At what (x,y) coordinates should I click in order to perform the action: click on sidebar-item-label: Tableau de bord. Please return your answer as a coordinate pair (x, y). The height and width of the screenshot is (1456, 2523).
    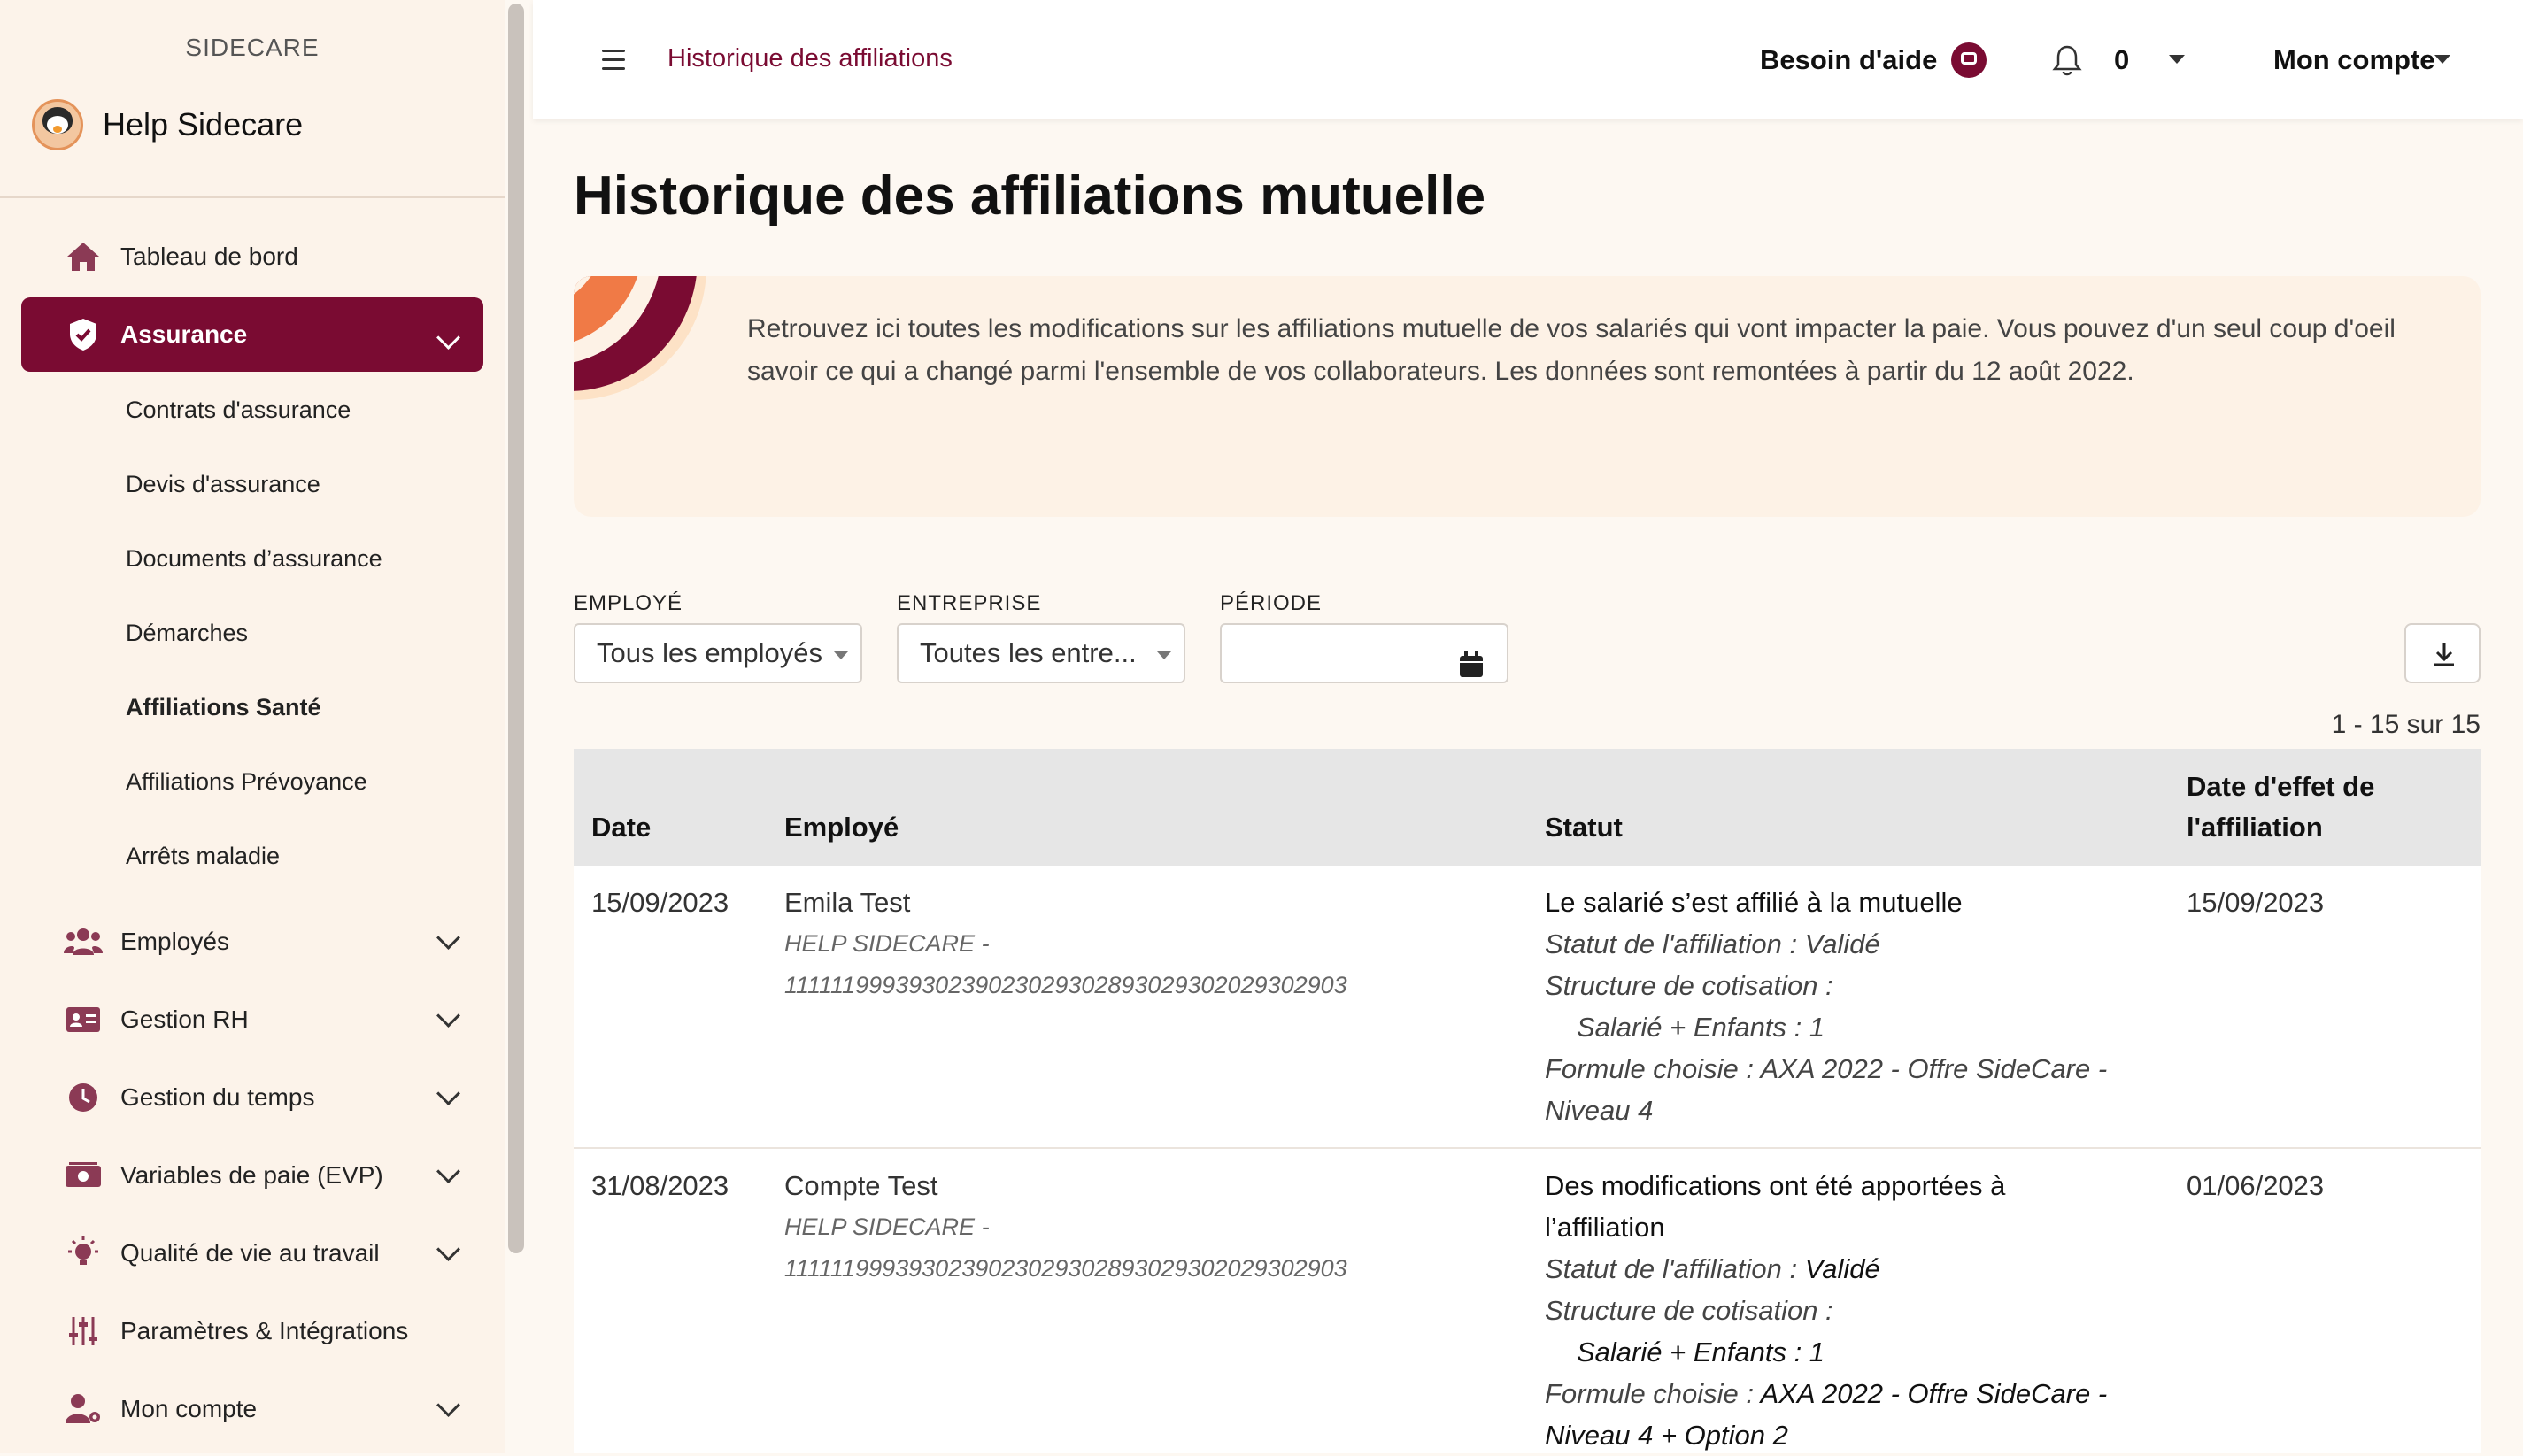
    Looking at the image, I should click on (209, 256).